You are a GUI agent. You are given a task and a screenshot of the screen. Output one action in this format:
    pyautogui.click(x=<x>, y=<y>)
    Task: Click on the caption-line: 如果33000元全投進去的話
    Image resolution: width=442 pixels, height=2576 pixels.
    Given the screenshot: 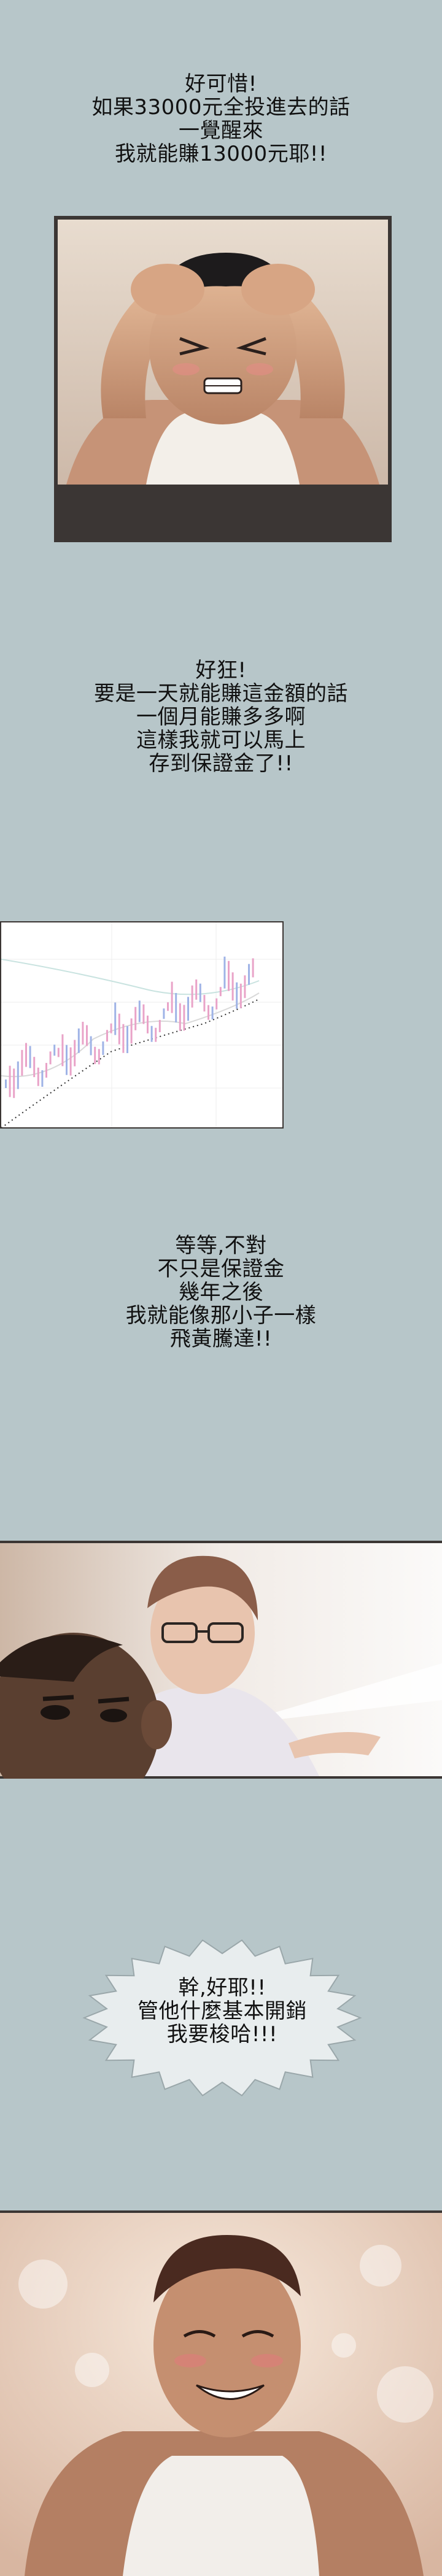 What is the action you would take?
    pyautogui.click(x=221, y=107)
    